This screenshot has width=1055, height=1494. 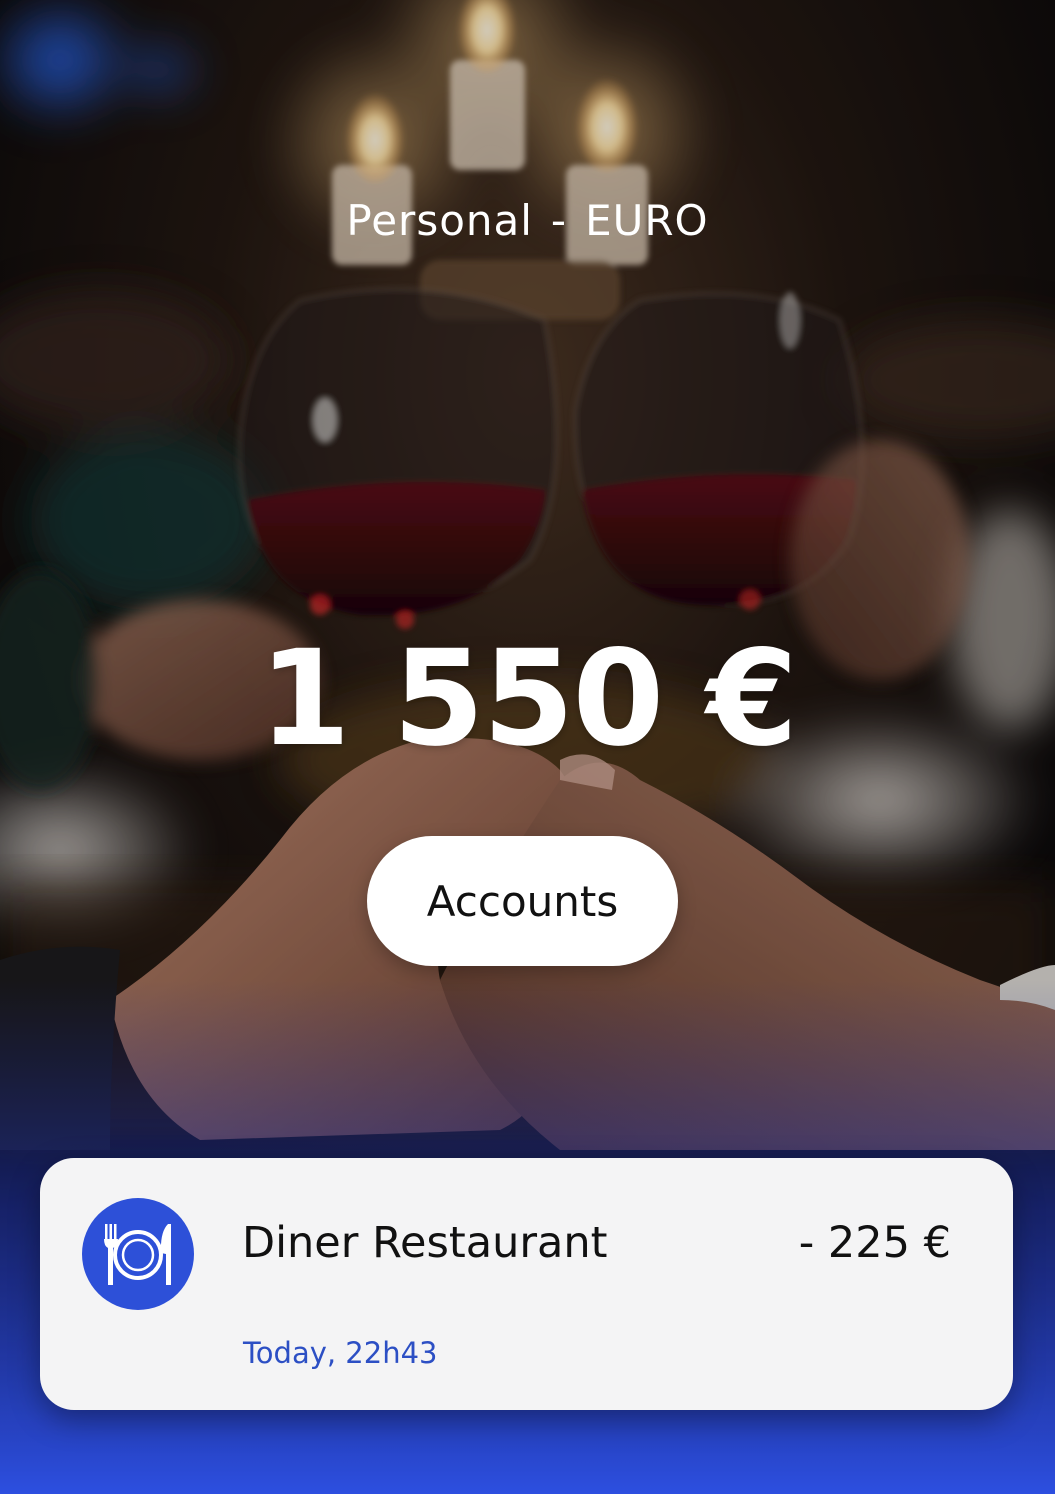 What do you see at coordinates (138, 1254) in the screenshot?
I see `restaurant-icon` at bounding box center [138, 1254].